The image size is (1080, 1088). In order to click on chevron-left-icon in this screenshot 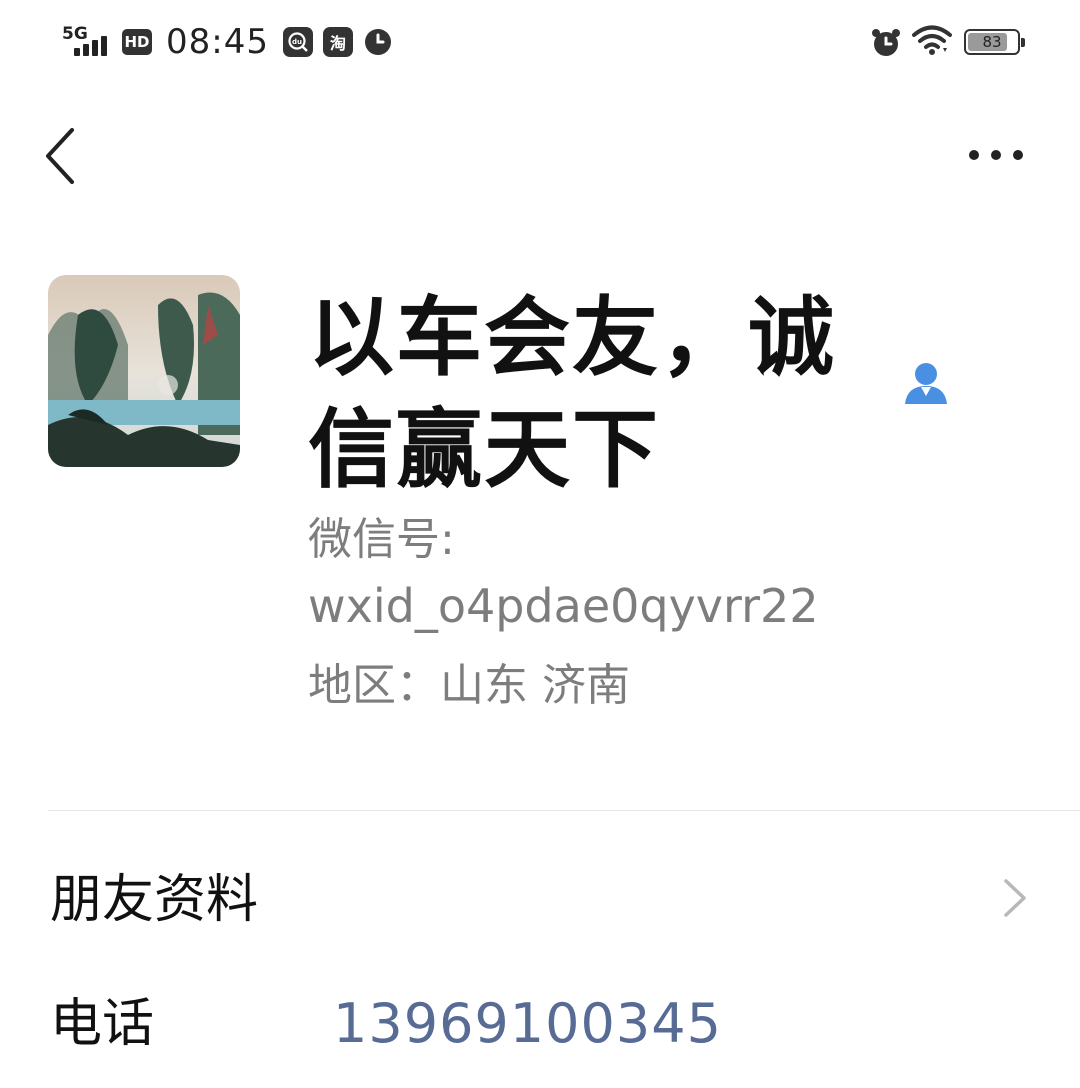, I will do `click(60, 156)`.